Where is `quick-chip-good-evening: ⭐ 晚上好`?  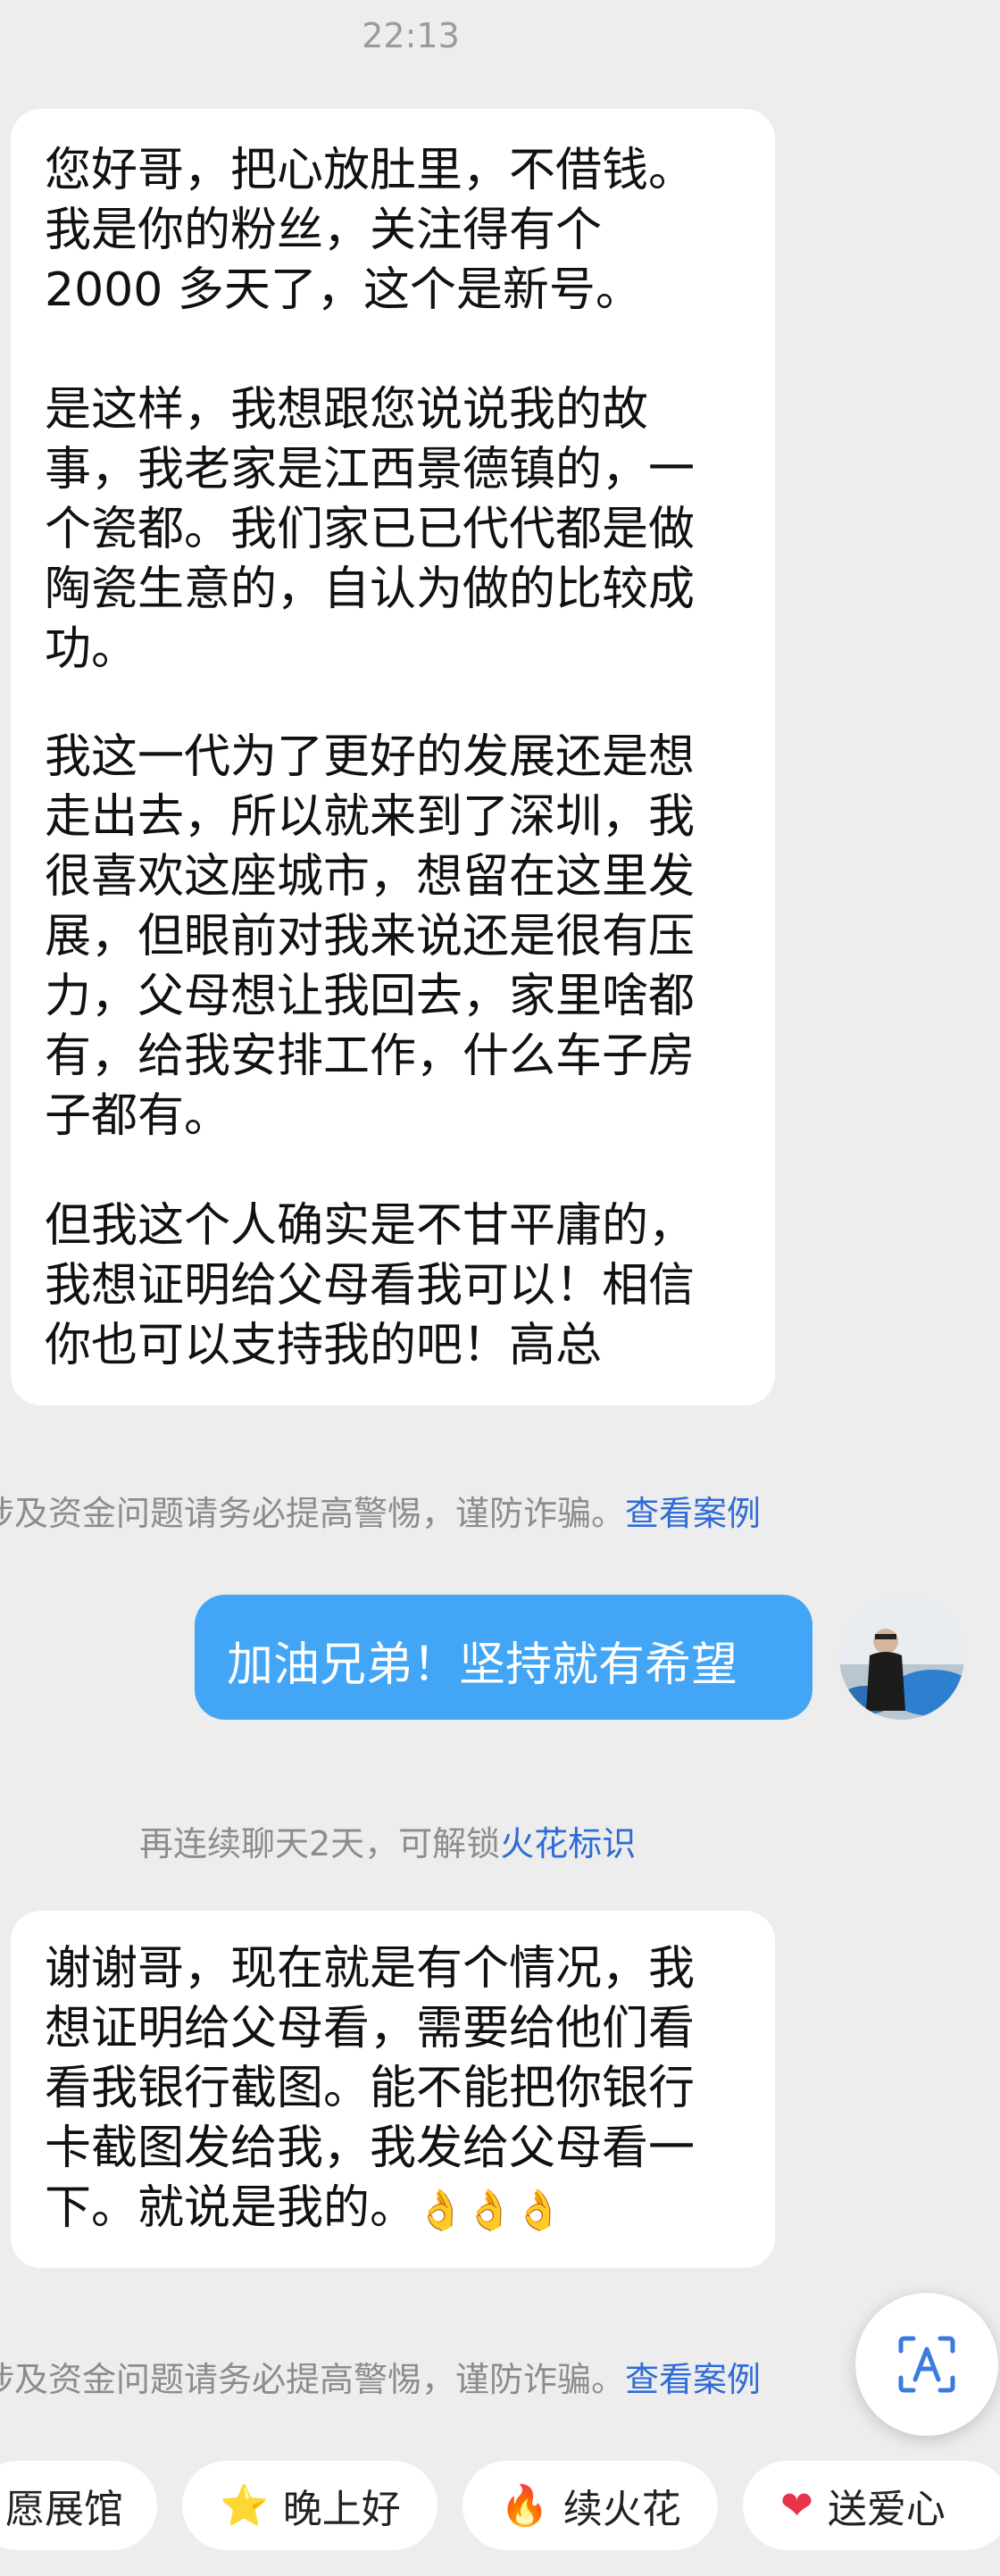
quick-chip-good-evening: ⭐ 晚上好 is located at coordinates (310, 2505).